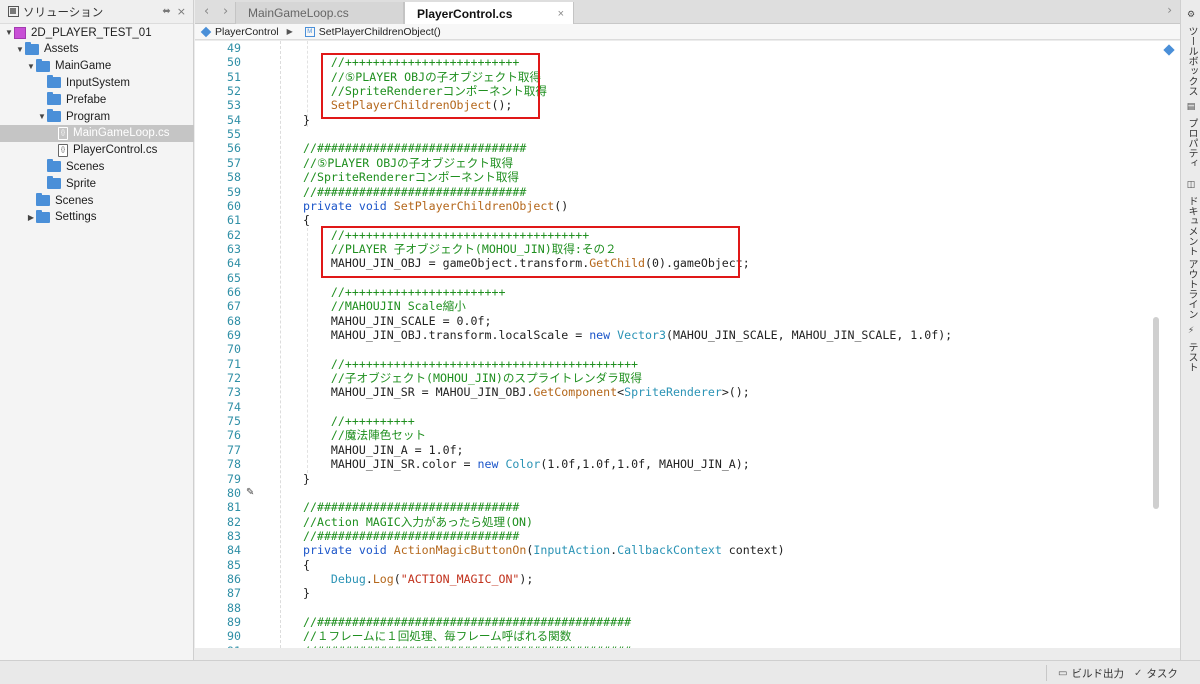 The height and width of the screenshot is (684, 1200). What do you see at coordinates (234, 119) in the screenshot?
I see `line-number: 54` at bounding box center [234, 119].